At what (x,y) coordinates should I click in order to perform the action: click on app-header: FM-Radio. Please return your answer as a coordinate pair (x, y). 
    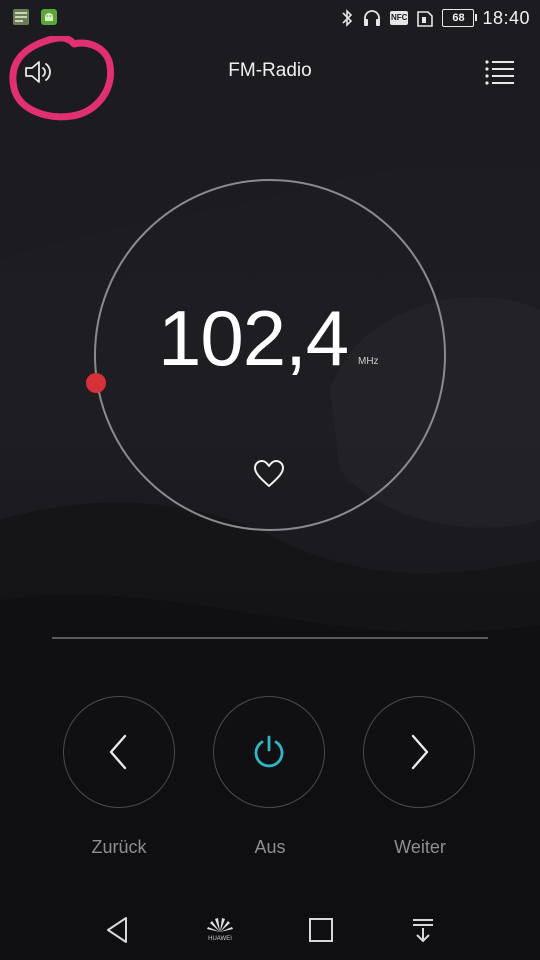
    Looking at the image, I should click on (270, 78).